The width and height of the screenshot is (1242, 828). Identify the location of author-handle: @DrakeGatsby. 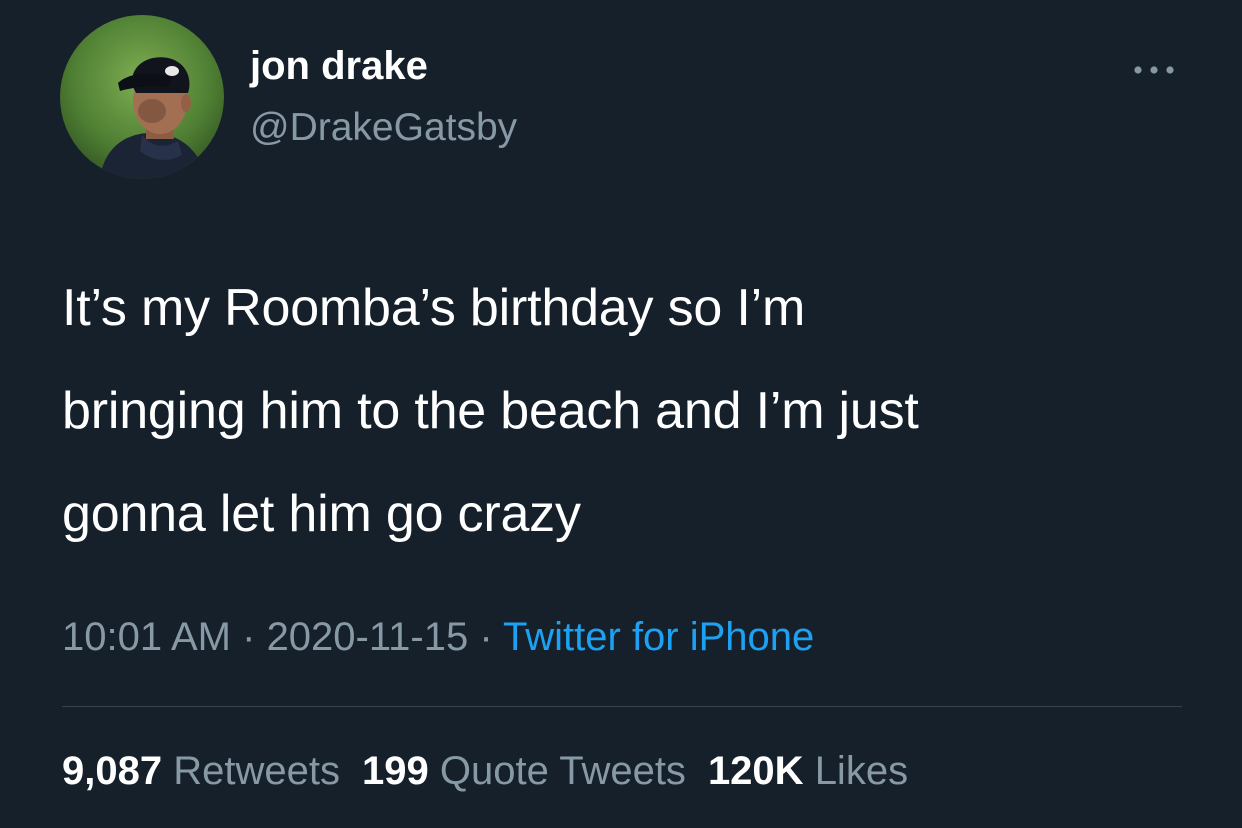
(383, 128).